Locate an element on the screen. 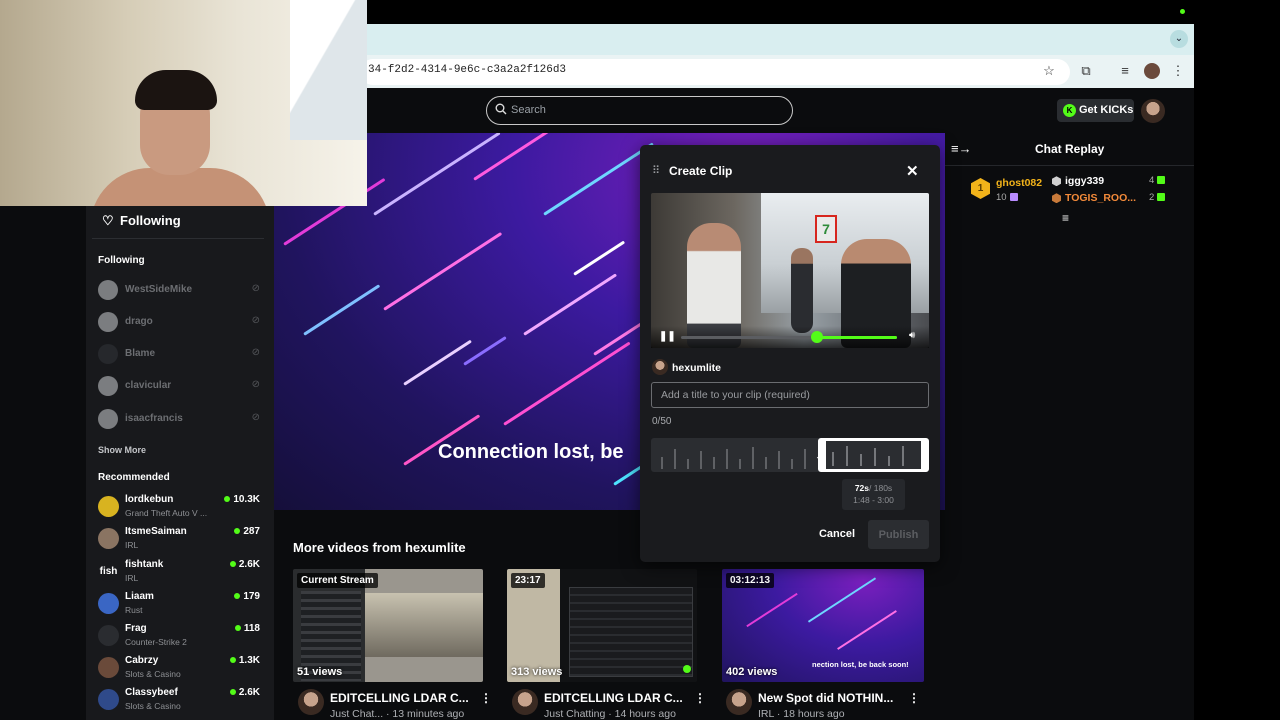 The width and height of the screenshot is (1280, 720). thumbnail-image is located at coordinates (424, 625).